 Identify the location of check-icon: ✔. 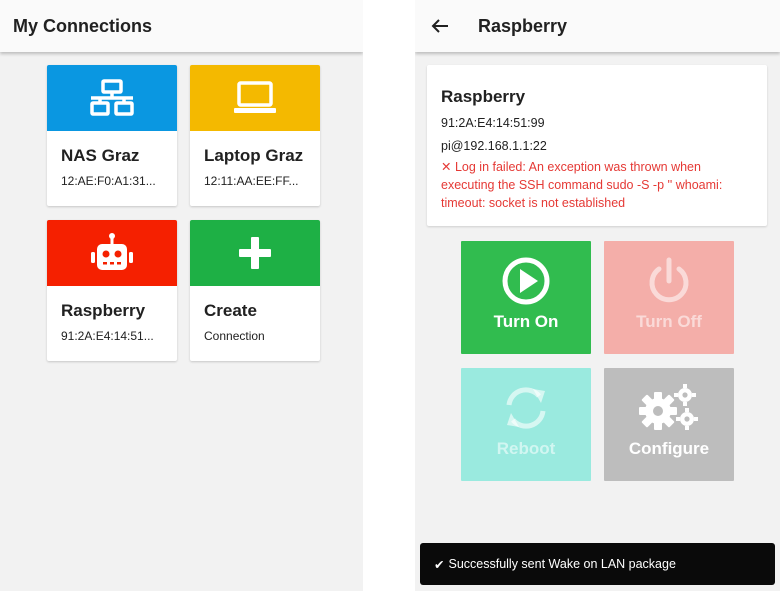
(439, 564).